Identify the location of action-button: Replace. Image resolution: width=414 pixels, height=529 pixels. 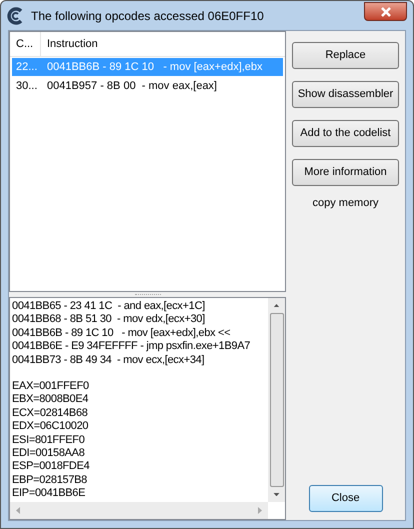
(345, 55).